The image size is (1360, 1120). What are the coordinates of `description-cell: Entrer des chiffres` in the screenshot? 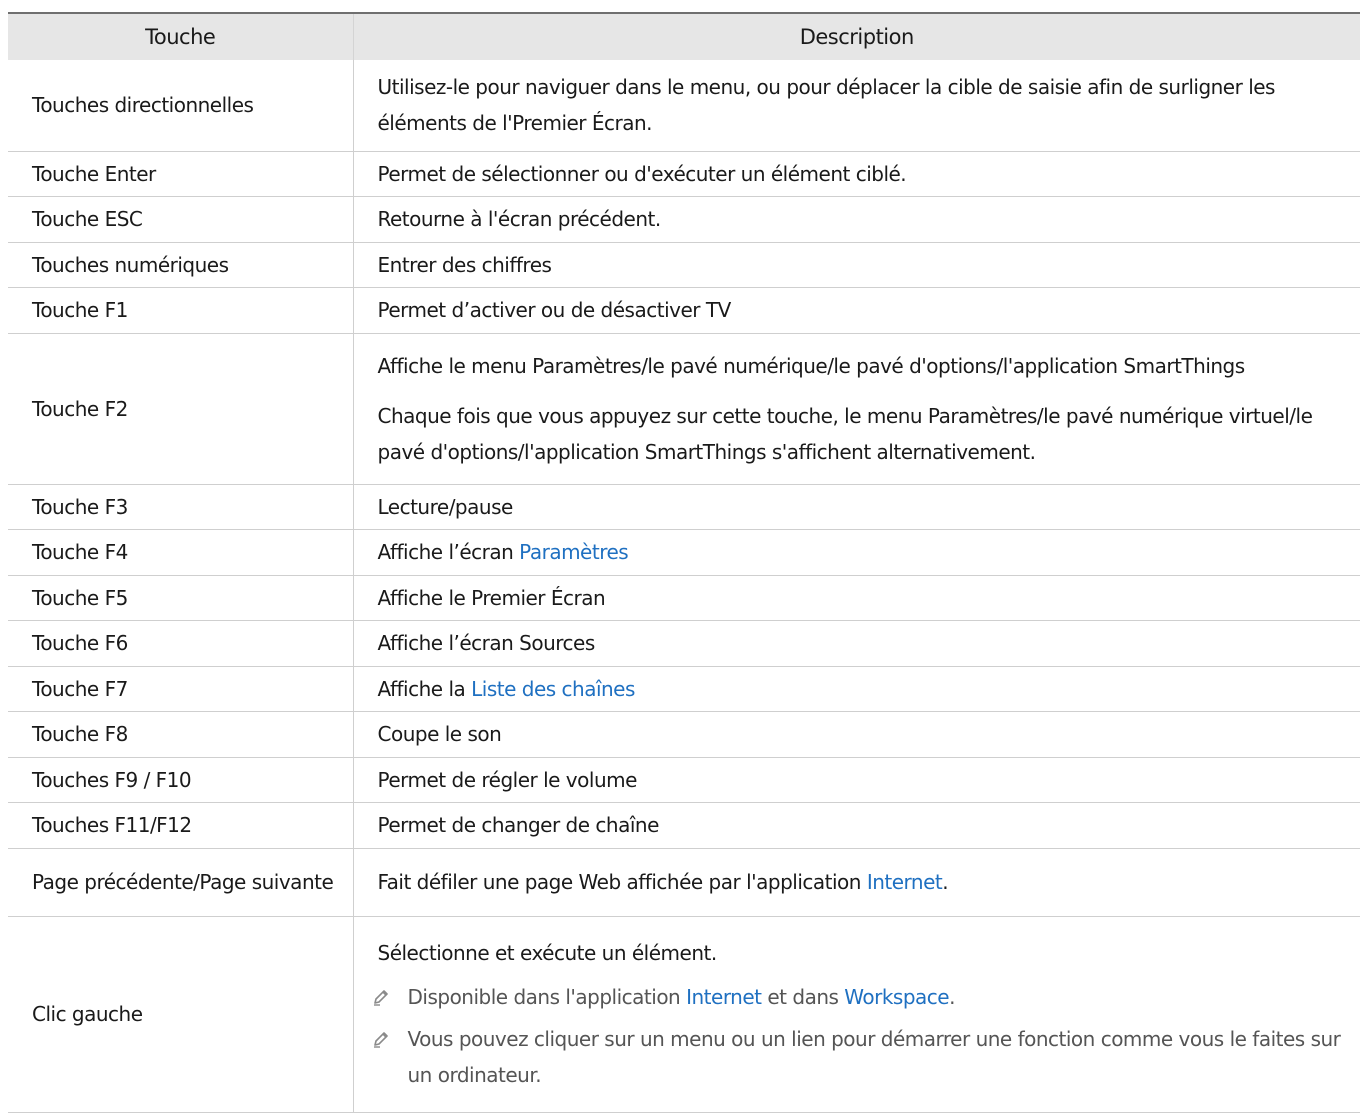 It's located at (856, 265).